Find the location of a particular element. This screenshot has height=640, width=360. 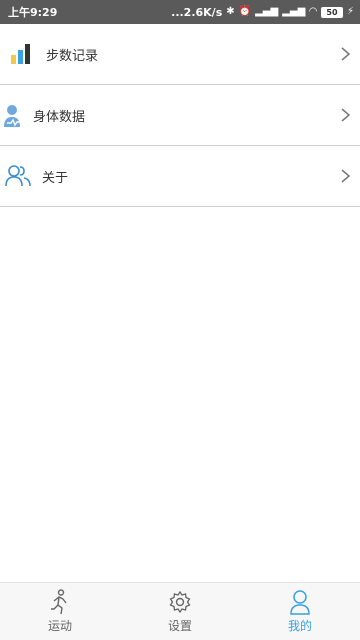

menu-item-body-data: 身体数据 is located at coordinates (180, 115).